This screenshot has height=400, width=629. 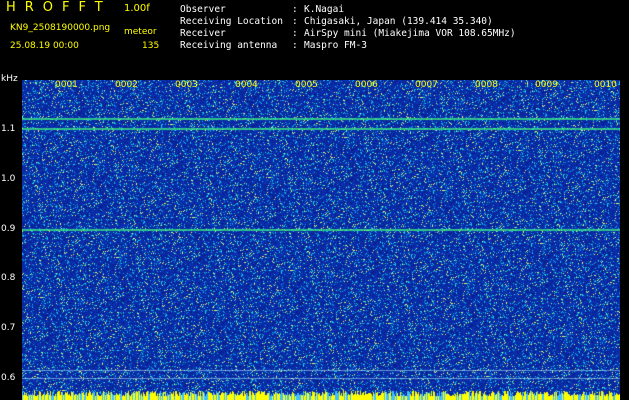 I want to click on version-label: 1.00f, so click(x=137, y=8).